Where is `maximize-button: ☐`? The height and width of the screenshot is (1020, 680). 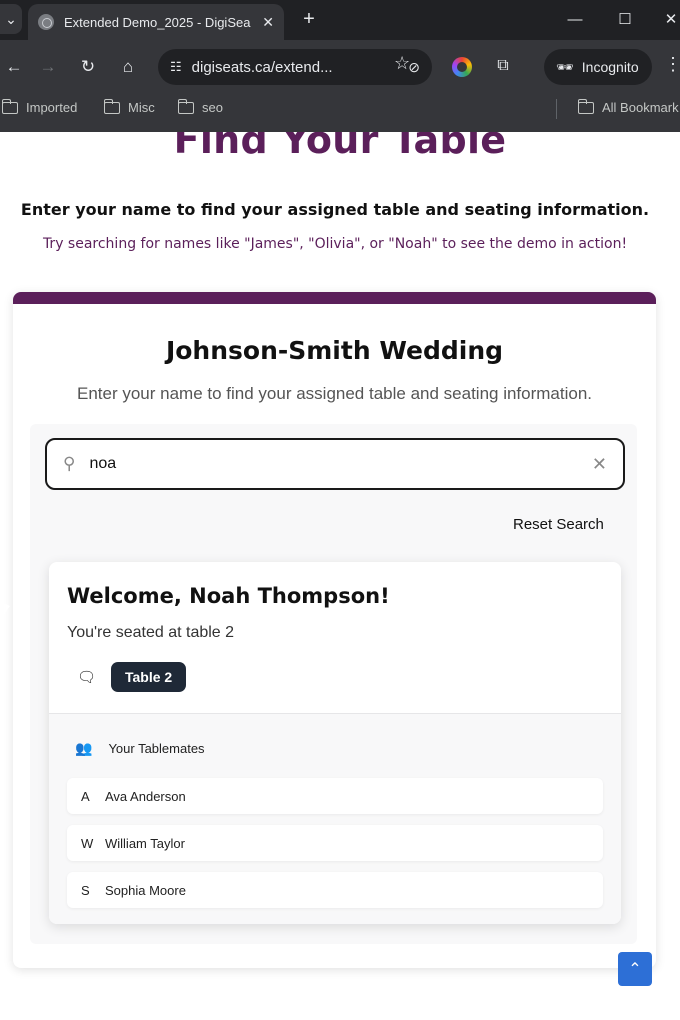 maximize-button: ☐ is located at coordinates (625, 19).